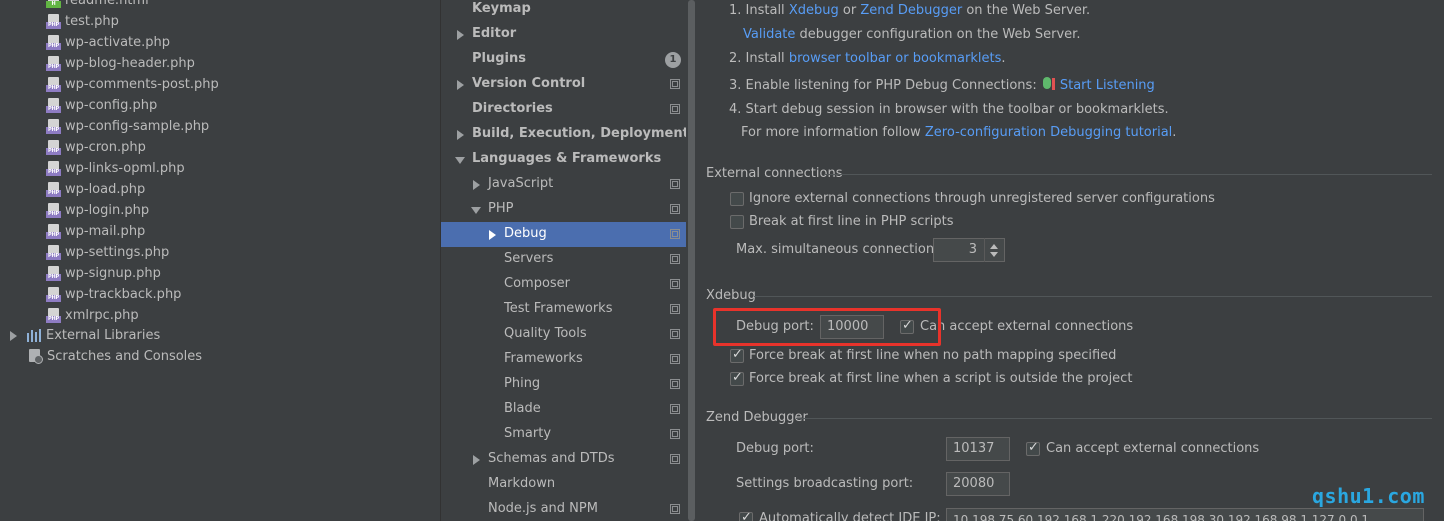 The height and width of the screenshot is (521, 1444). I want to click on xdebug-link: Xdebug, so click(814, 10).